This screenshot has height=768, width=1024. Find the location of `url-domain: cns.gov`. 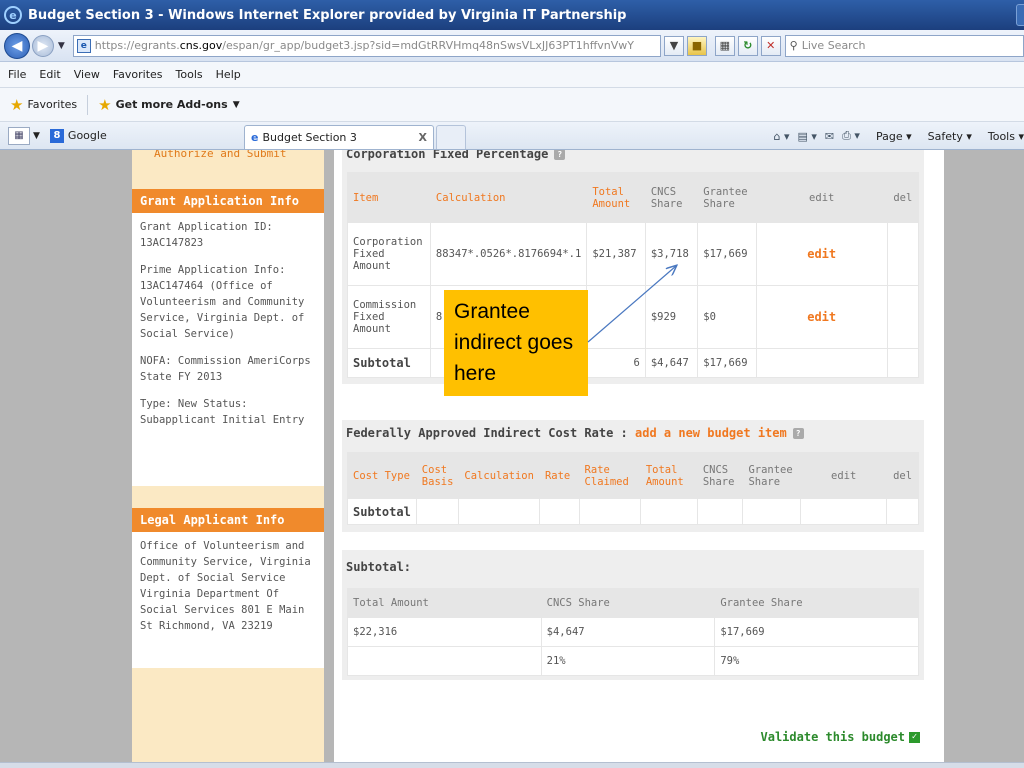

url-domain: cns.gov is located at coordinates (201, 45).